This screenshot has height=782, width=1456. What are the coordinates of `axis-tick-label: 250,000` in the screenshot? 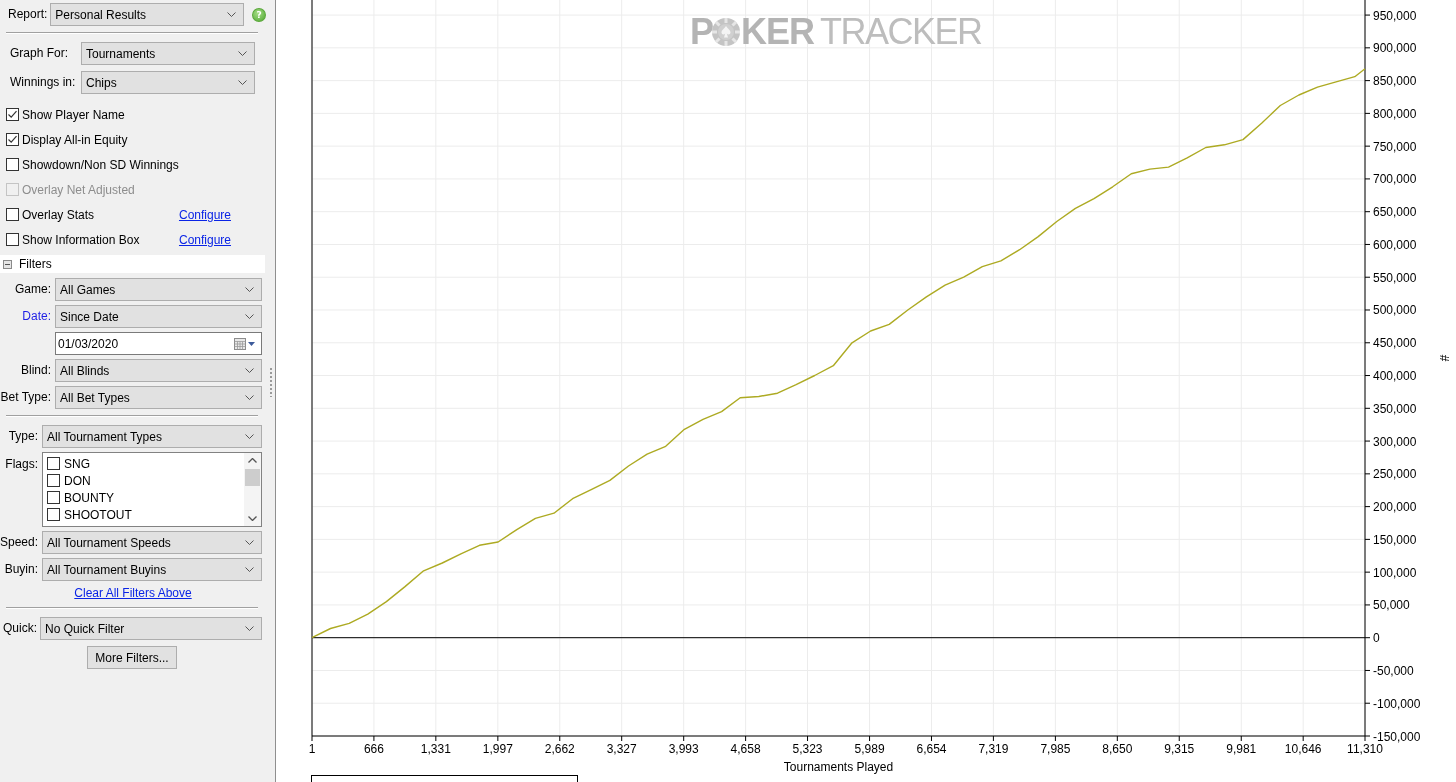 It's located at (1395, 474).